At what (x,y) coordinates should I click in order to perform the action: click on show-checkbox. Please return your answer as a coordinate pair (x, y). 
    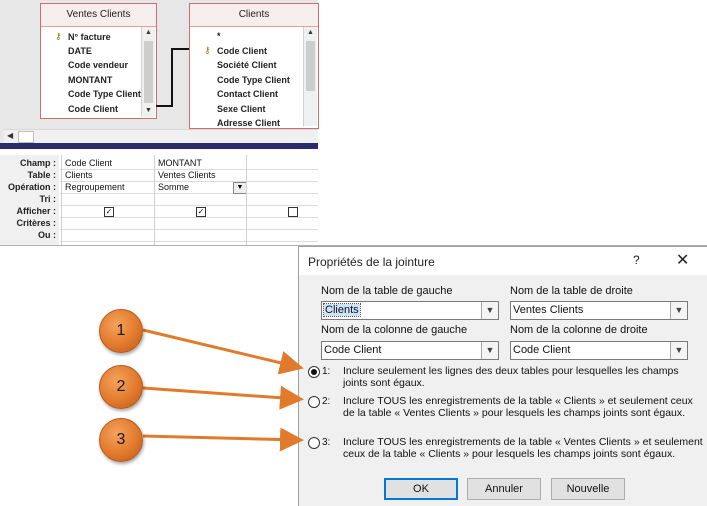
    Looking at the image, I should click on (293, 212).